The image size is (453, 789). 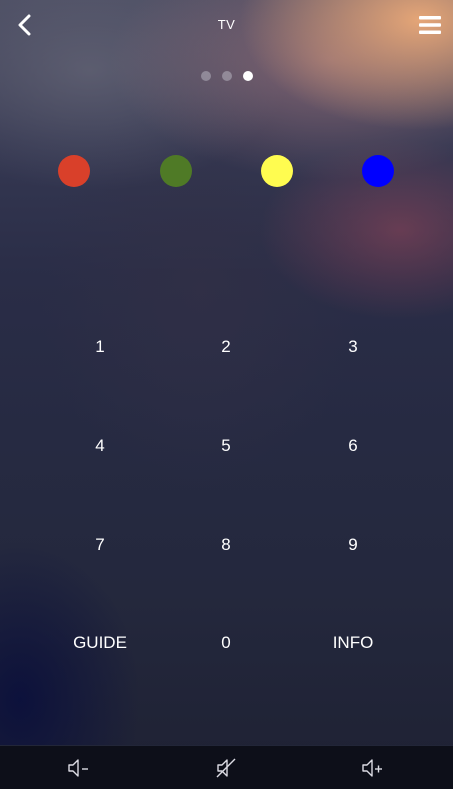 I want to click on menu-button, so click(x=430, y=25).